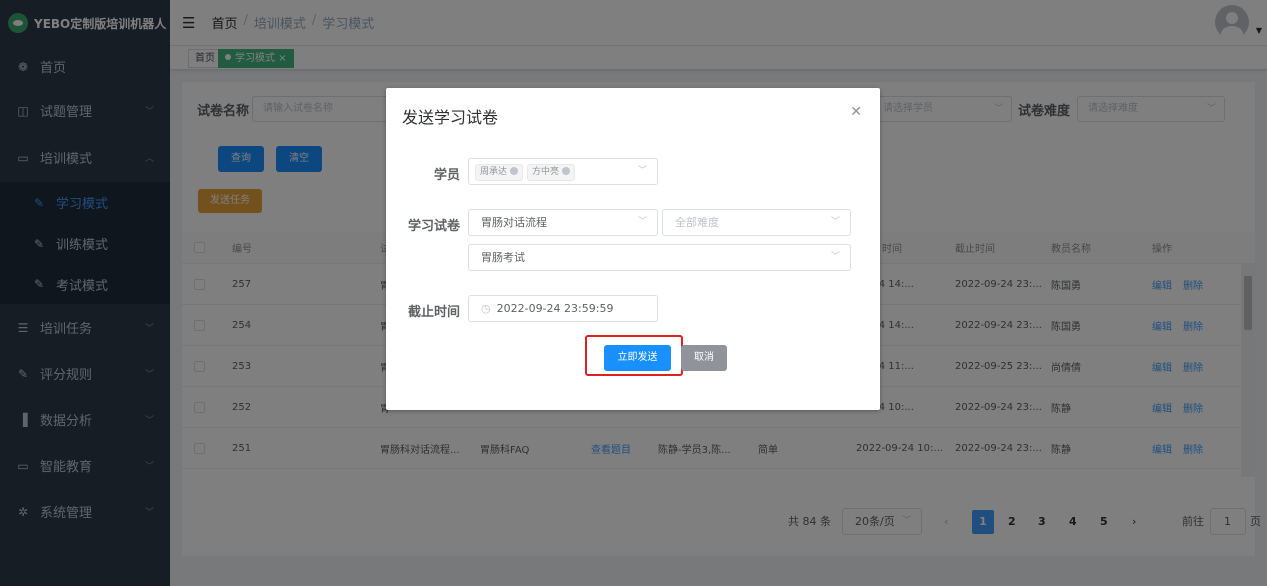 This screenshot has height=586, width=1267. What do you see at coordinates (450, 117) in the screenshot?
I see `dialog-title: 发送学习试卷` at bounding box center [450, 117].